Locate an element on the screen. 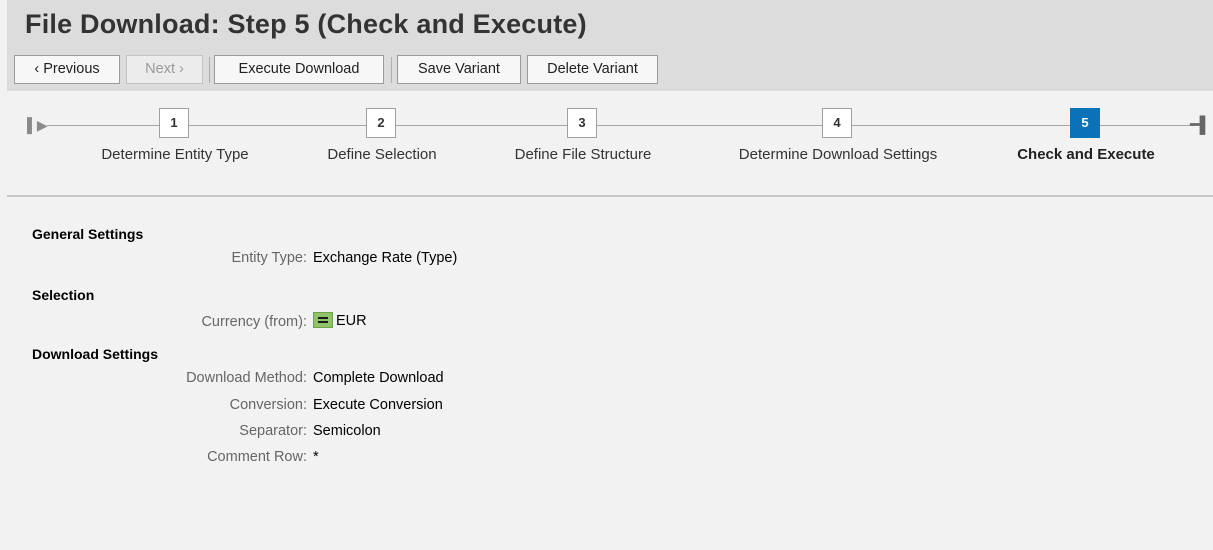  roadmap-step-5: 5 is located at coordinates (1085, 123).